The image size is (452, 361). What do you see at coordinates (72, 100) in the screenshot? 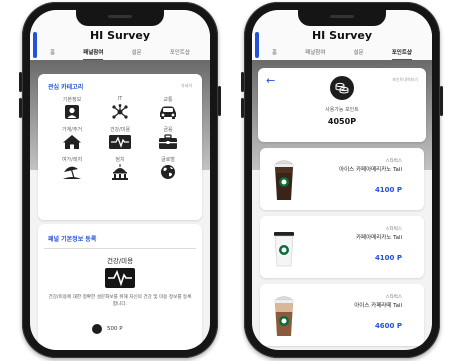
I see `category-label: 기본정보` at bounding box center [72, 100].